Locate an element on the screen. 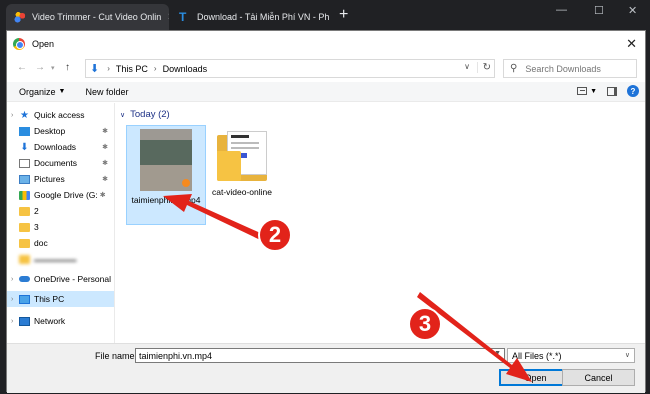 The image size is (650, 394). cancel-button: Cancel is located at coordinates (598, 377).